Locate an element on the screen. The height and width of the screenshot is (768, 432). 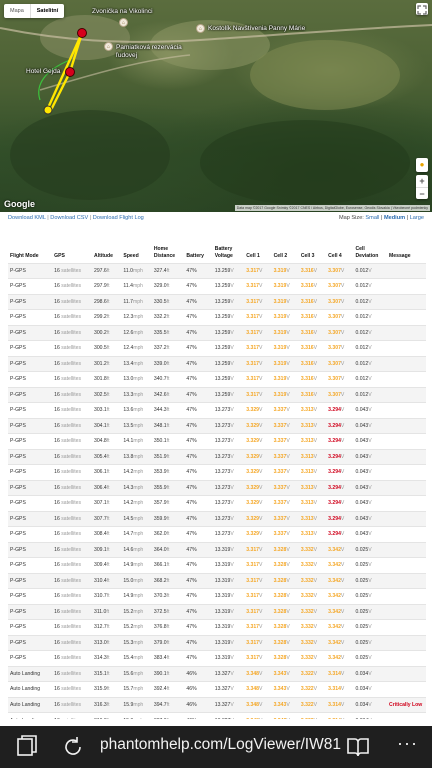
cell-home-distance-value: 376.8 is located at coordinates (160, 627).